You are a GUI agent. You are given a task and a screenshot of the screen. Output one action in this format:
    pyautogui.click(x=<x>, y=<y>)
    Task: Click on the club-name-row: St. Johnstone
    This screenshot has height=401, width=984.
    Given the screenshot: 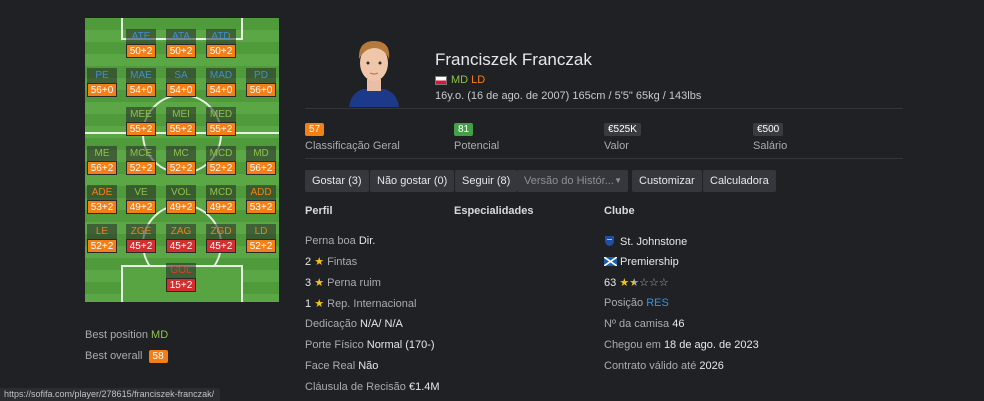 What is the action you would take?
    pyautogui.click(x=645, y=241)
    